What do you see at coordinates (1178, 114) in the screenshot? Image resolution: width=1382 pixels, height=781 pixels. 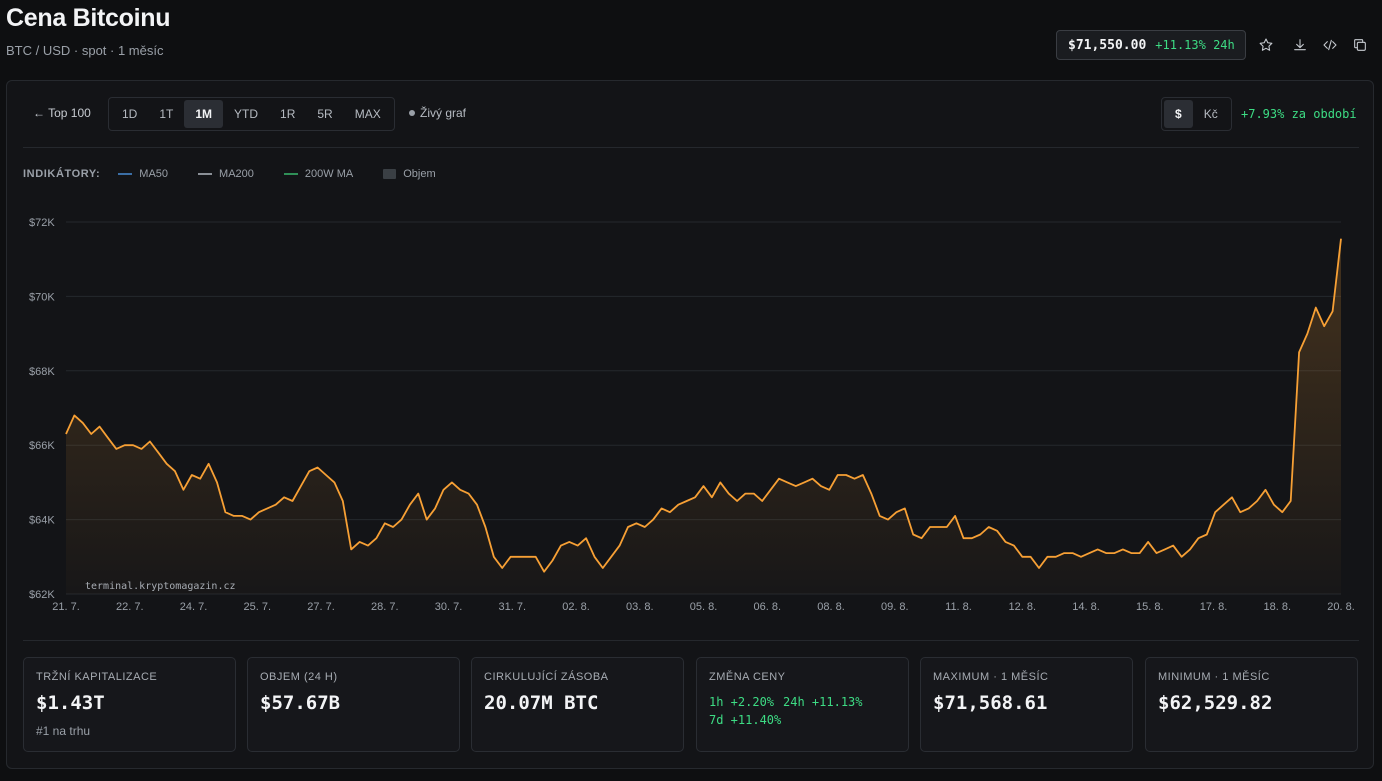 I see `currency-btn-usd: $` at bounding box center [1178, 114].